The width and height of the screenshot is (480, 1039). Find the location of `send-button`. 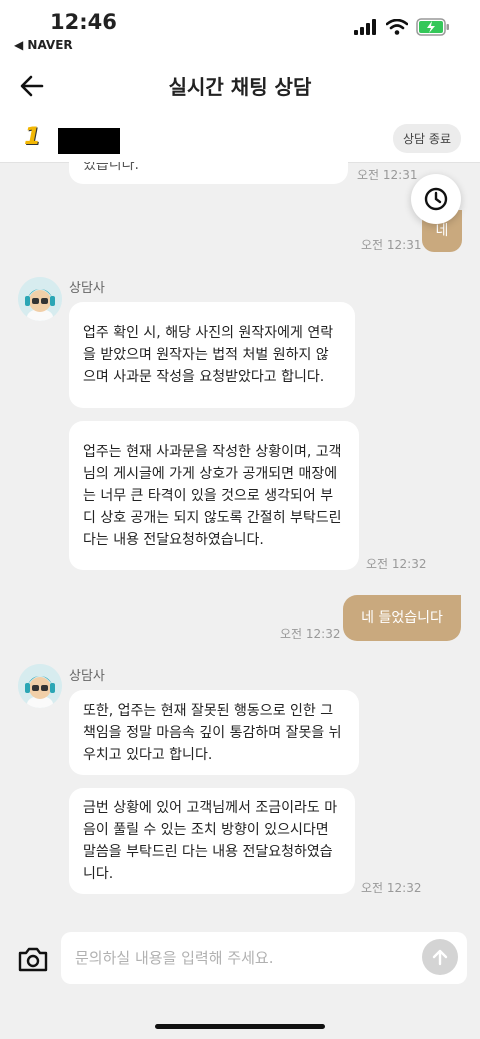

send-button is located at coordinates (440, 957).